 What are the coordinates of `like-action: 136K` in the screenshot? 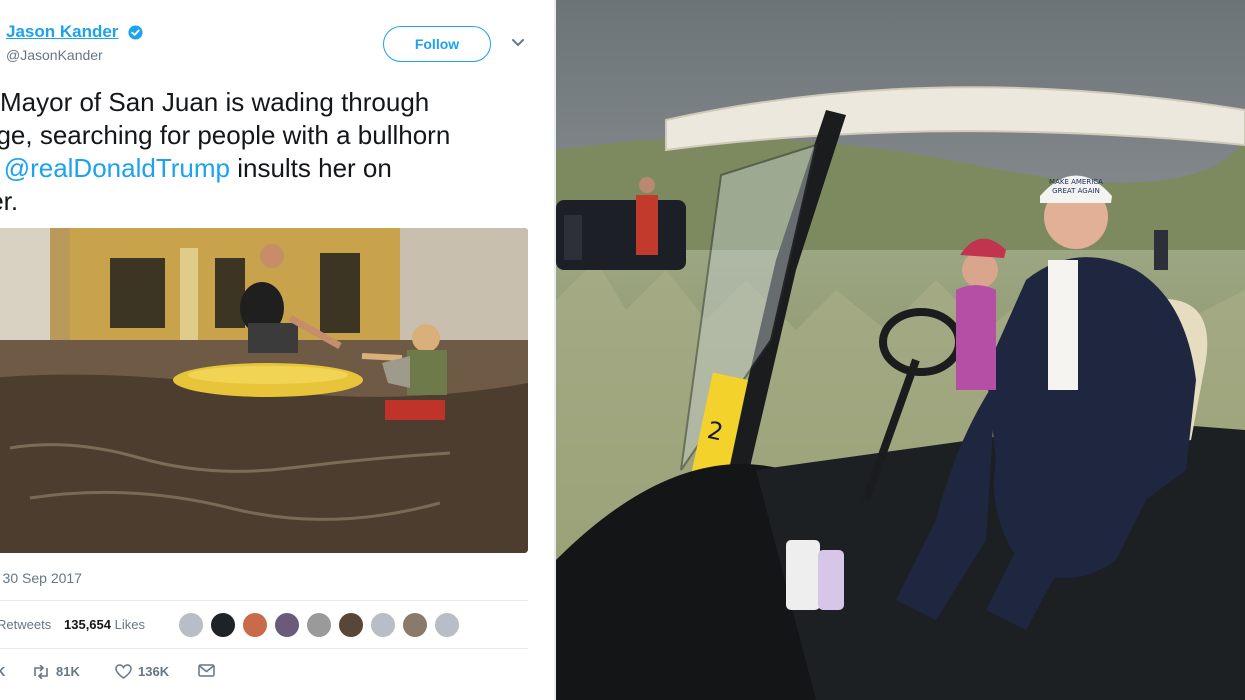 It's located at (142, 671).